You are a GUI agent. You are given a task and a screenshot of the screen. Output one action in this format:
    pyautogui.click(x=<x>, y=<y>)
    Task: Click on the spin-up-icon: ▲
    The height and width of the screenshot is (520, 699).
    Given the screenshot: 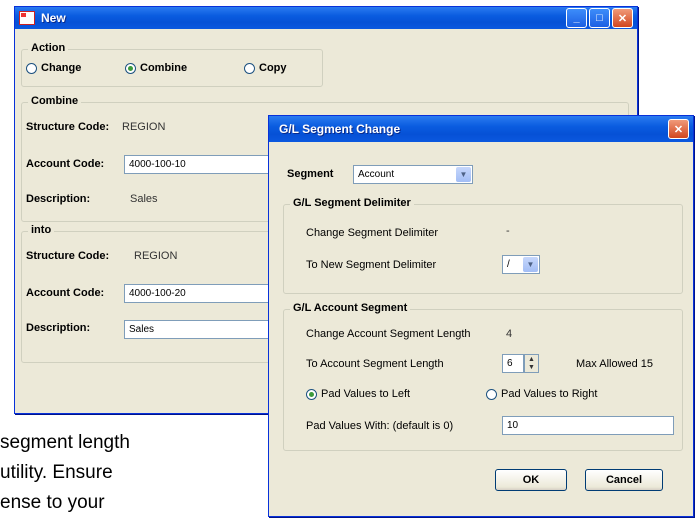 What is the action you would take?
    pyautogui.click(x=531, y=359)
    